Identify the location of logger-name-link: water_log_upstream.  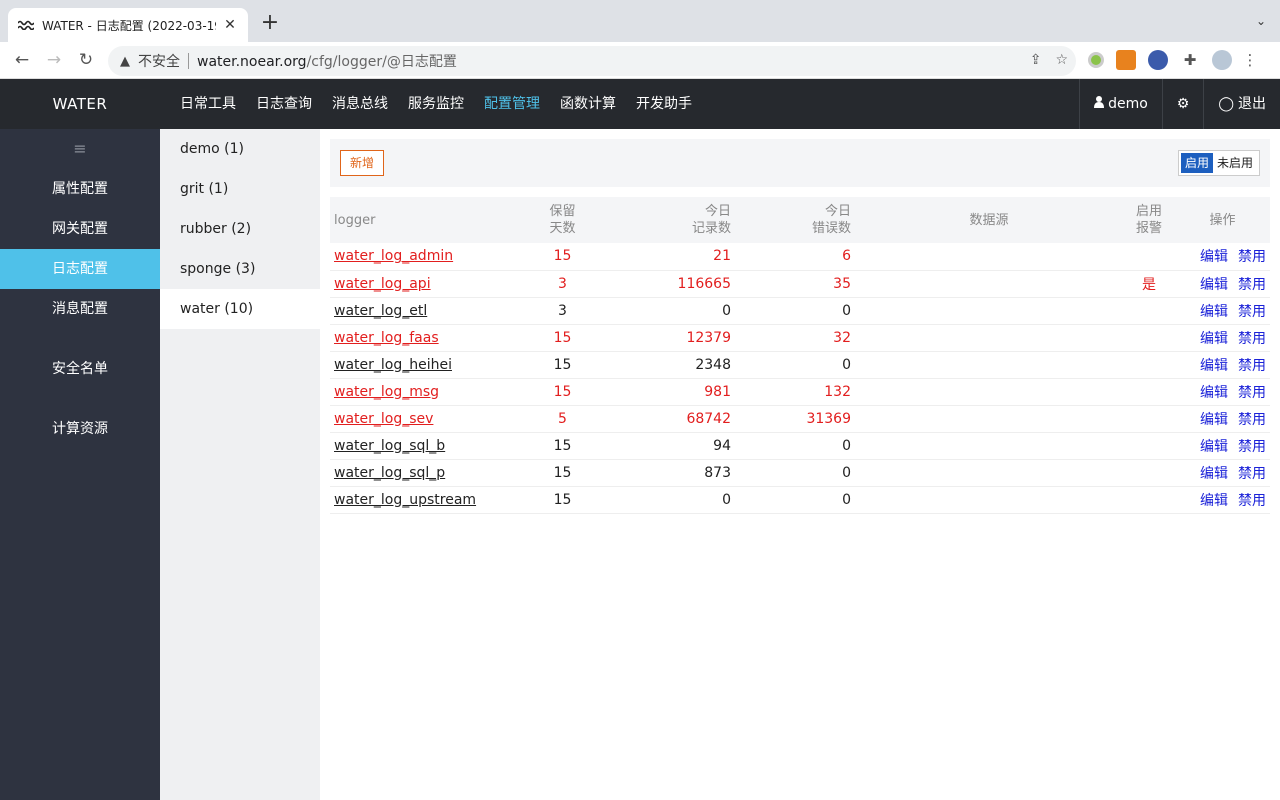
(405, 500).